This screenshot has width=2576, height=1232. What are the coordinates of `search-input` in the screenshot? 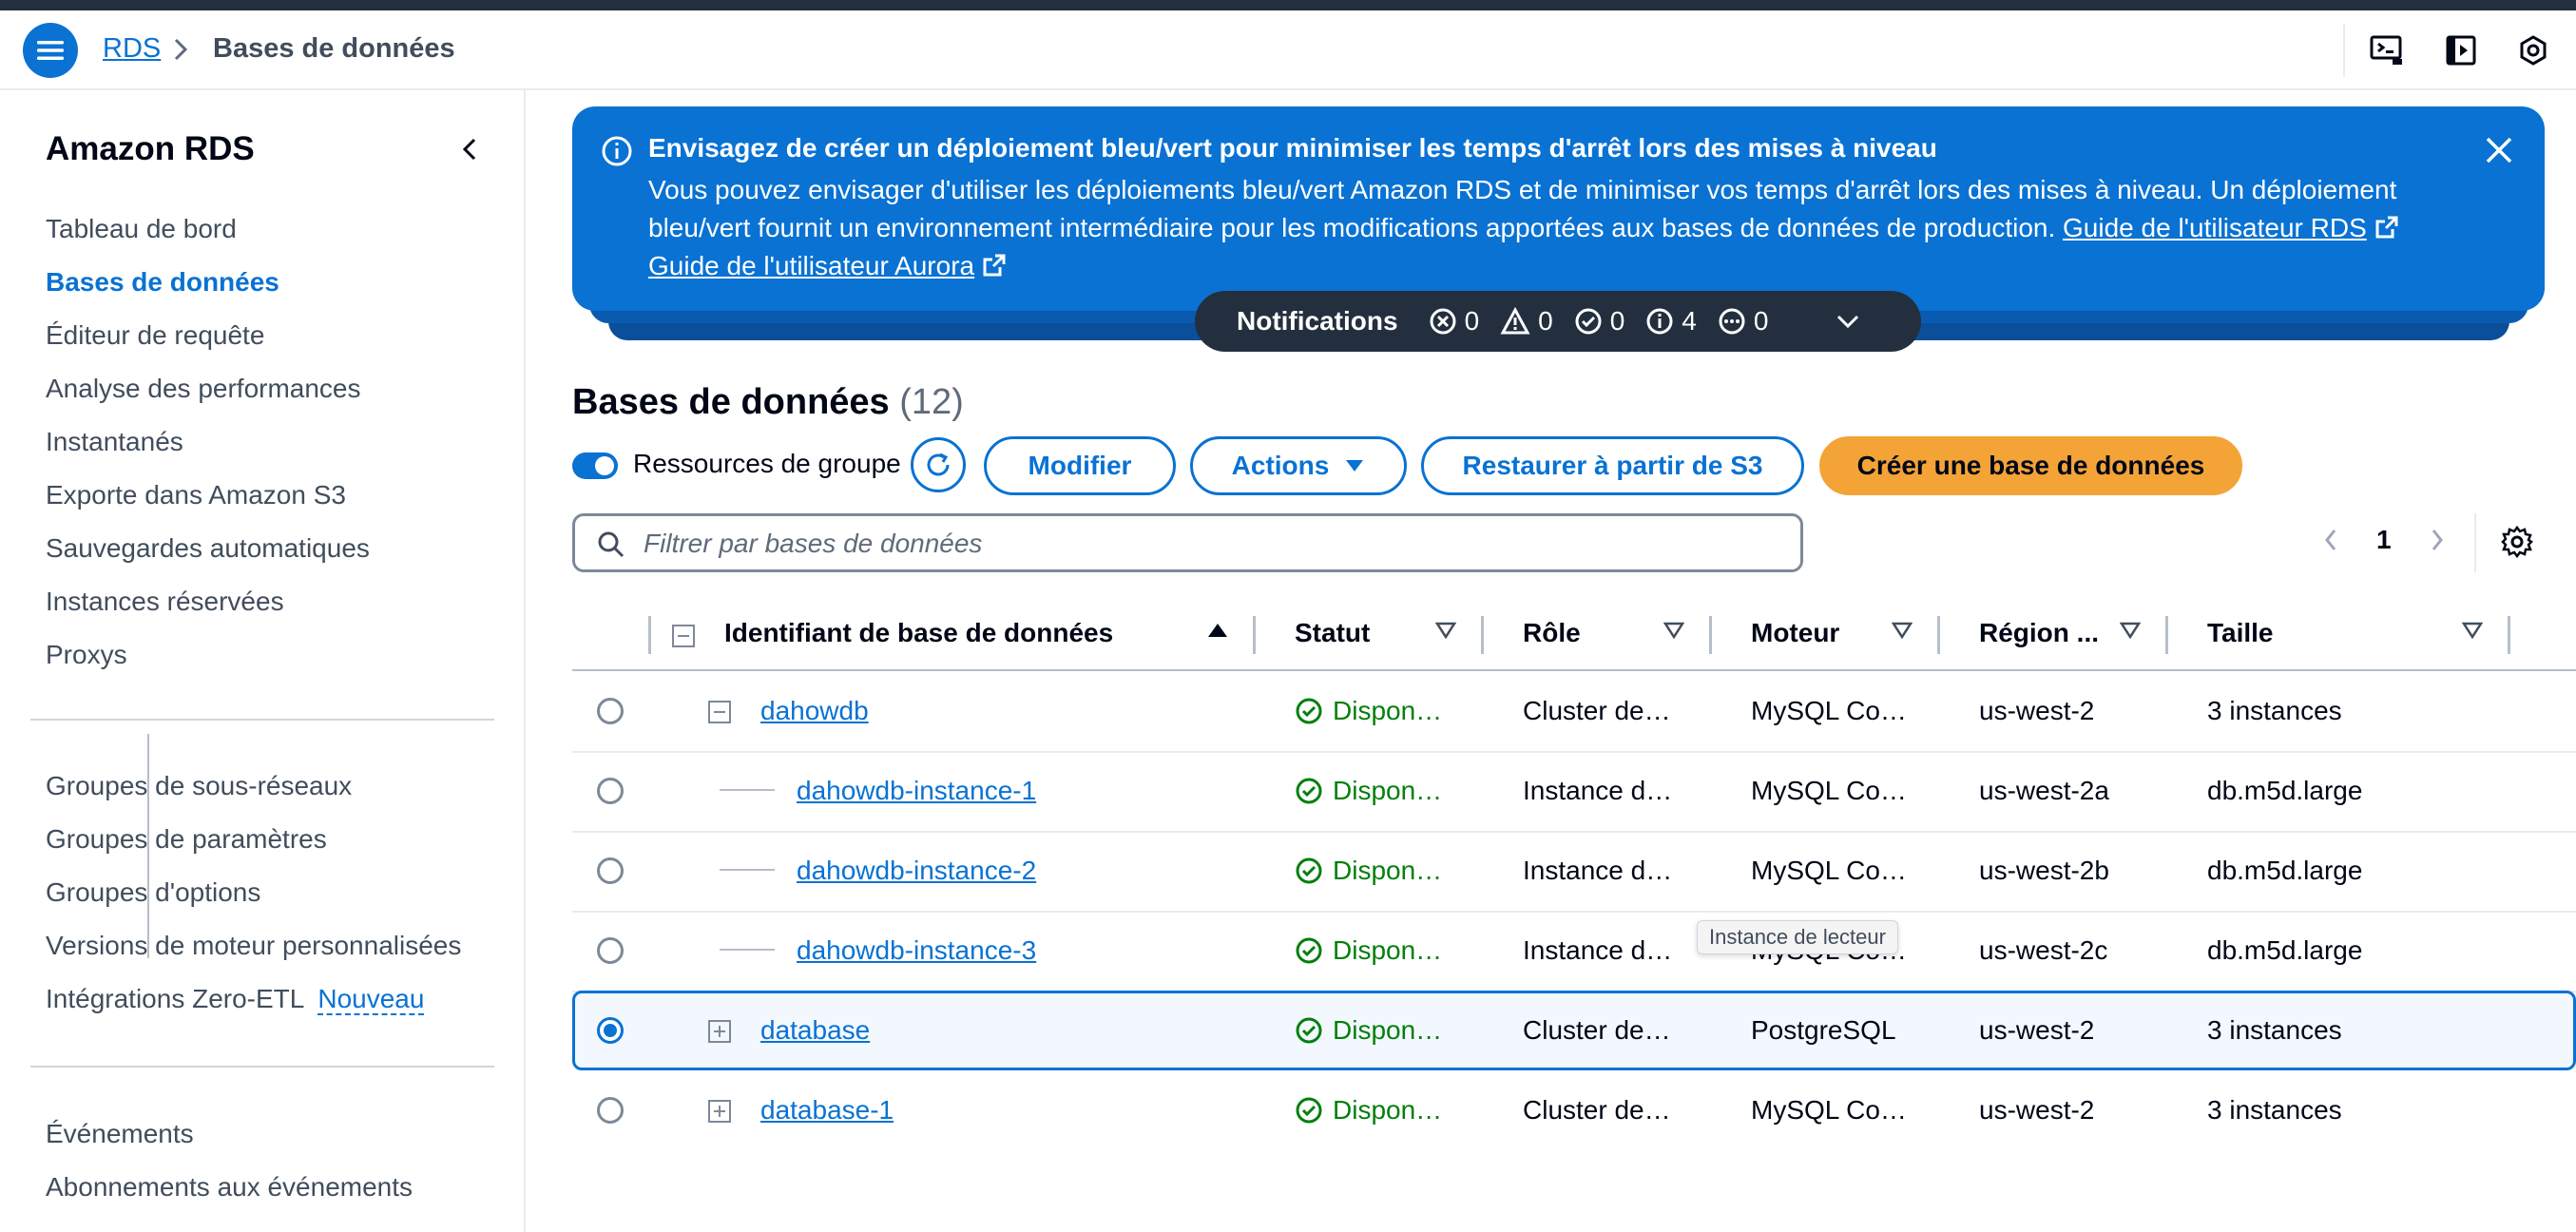 It's located at (1214, 544).